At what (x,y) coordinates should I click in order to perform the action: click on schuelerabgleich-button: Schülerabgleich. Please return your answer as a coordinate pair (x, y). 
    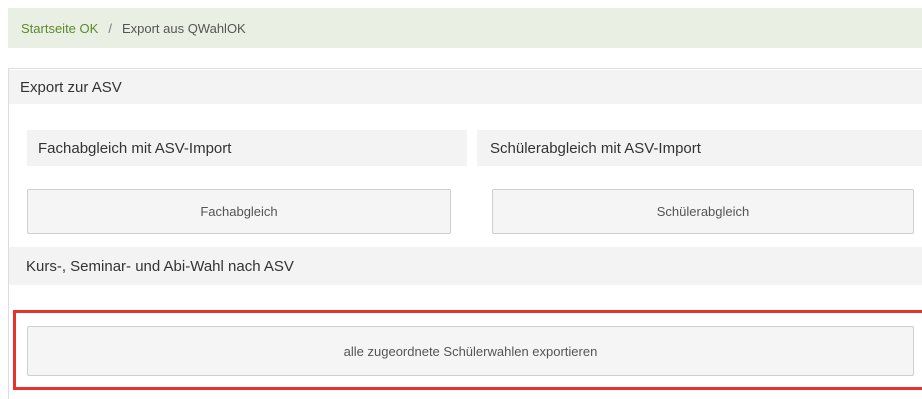
    Looking at the image, I should click on (703, 211).